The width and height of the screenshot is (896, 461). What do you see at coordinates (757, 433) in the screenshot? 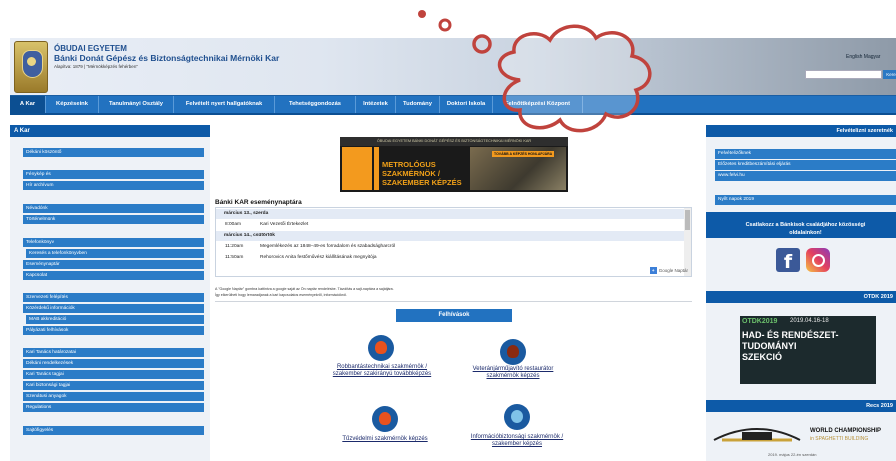
I see `recs-bridge-logo` at bounding box center [757, 433].